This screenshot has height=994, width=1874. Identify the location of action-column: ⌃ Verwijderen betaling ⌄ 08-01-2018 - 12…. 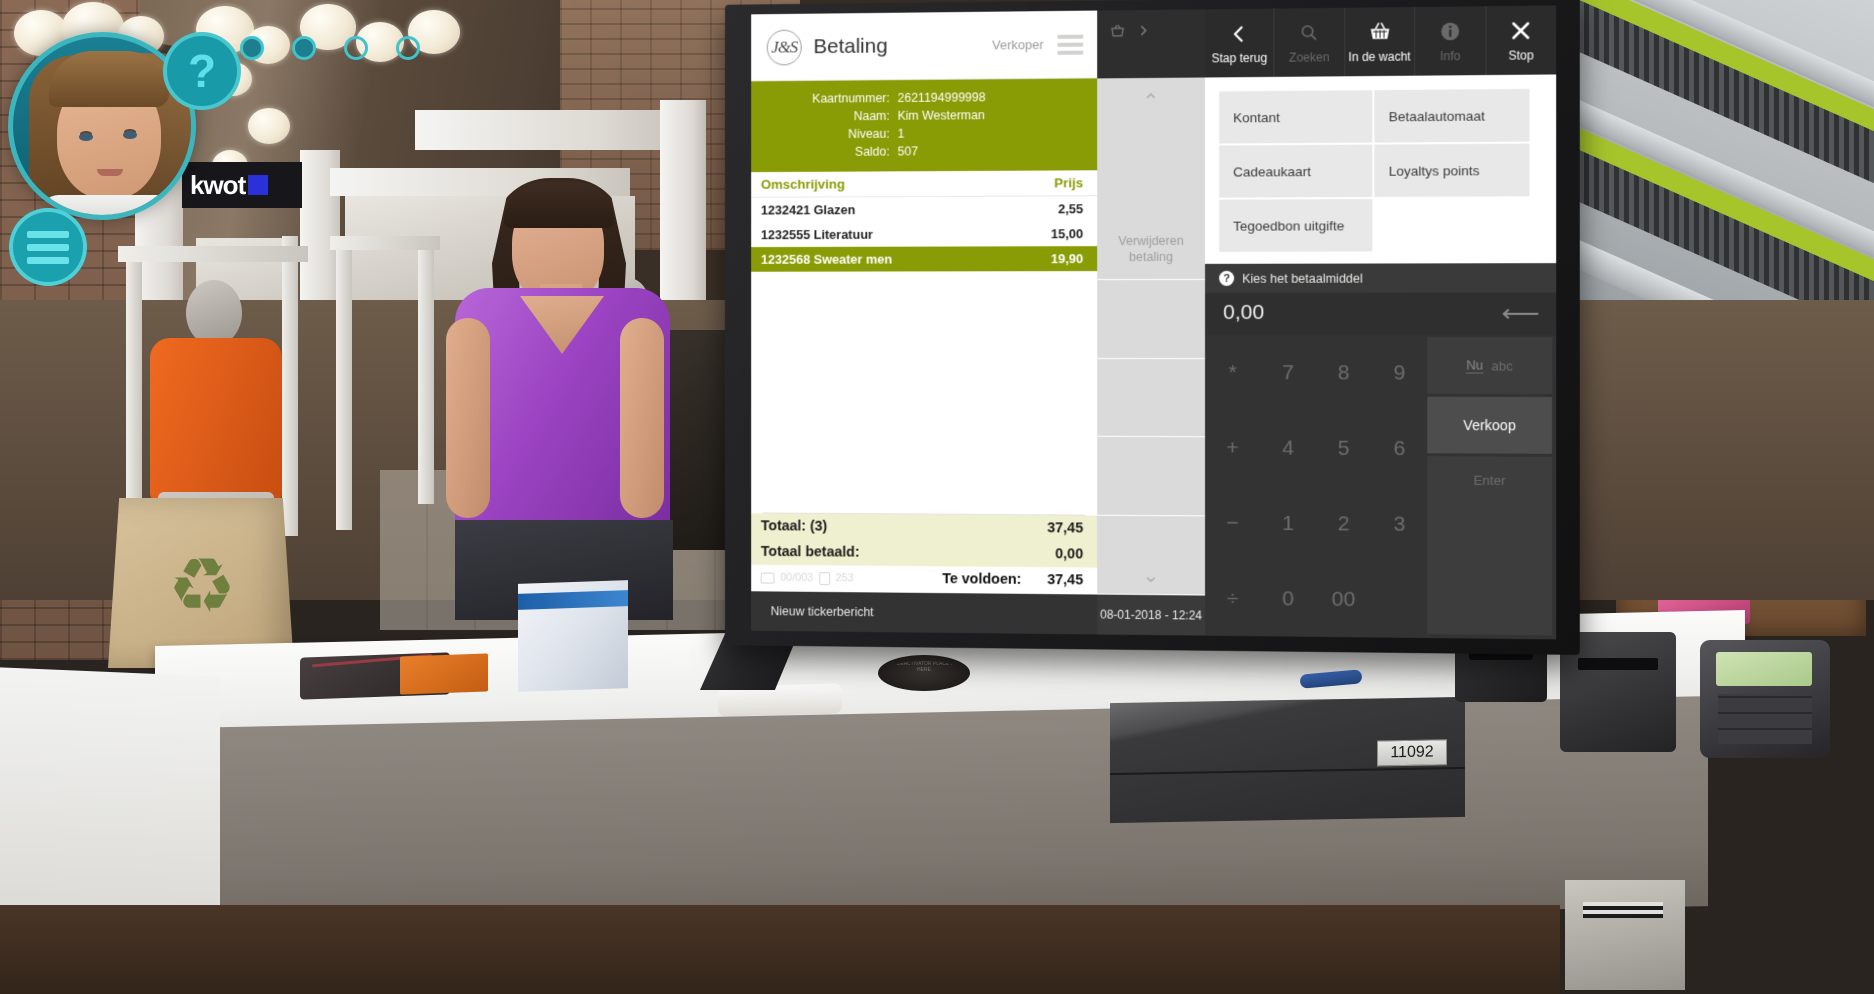
(1151, 322).